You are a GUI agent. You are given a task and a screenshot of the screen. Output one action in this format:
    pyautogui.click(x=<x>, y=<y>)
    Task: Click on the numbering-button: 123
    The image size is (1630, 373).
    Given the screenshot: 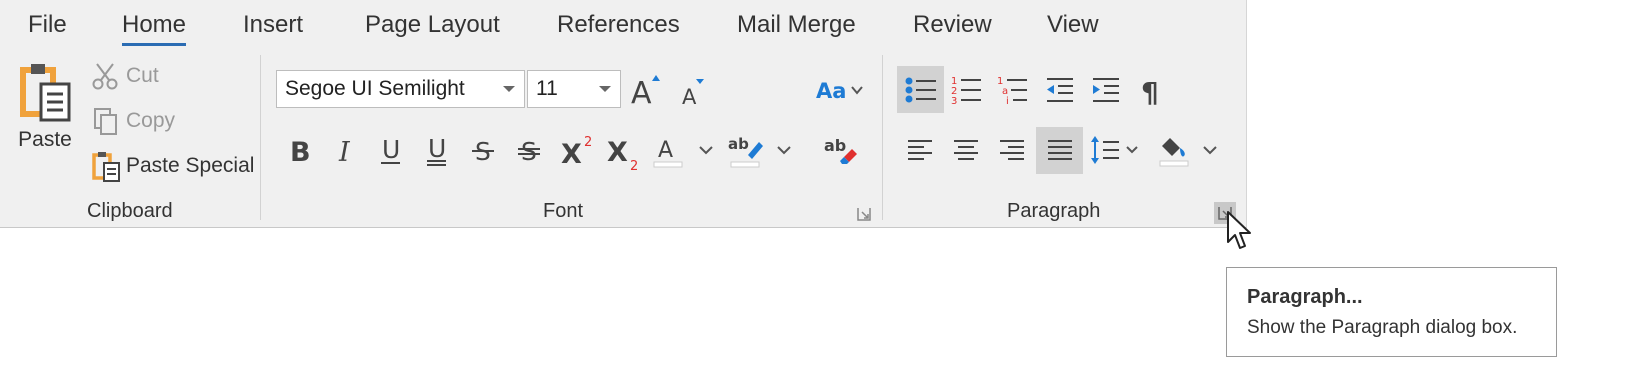 What is the action you would take?
    pyautogui.click(x=966, y=90)
    